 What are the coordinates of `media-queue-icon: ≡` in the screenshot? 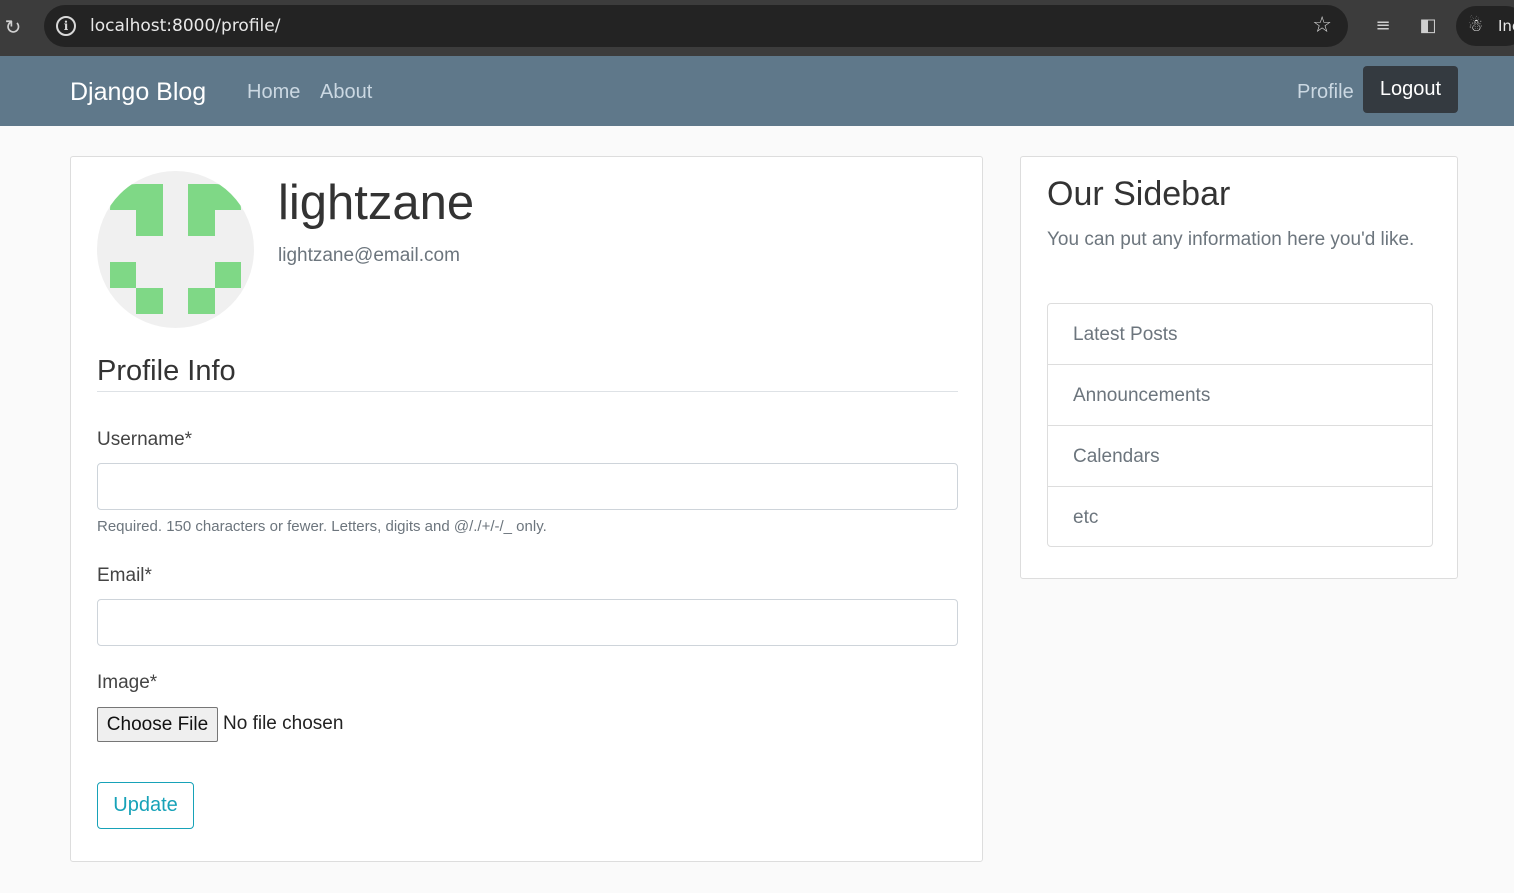 It's located at (1383, 26).